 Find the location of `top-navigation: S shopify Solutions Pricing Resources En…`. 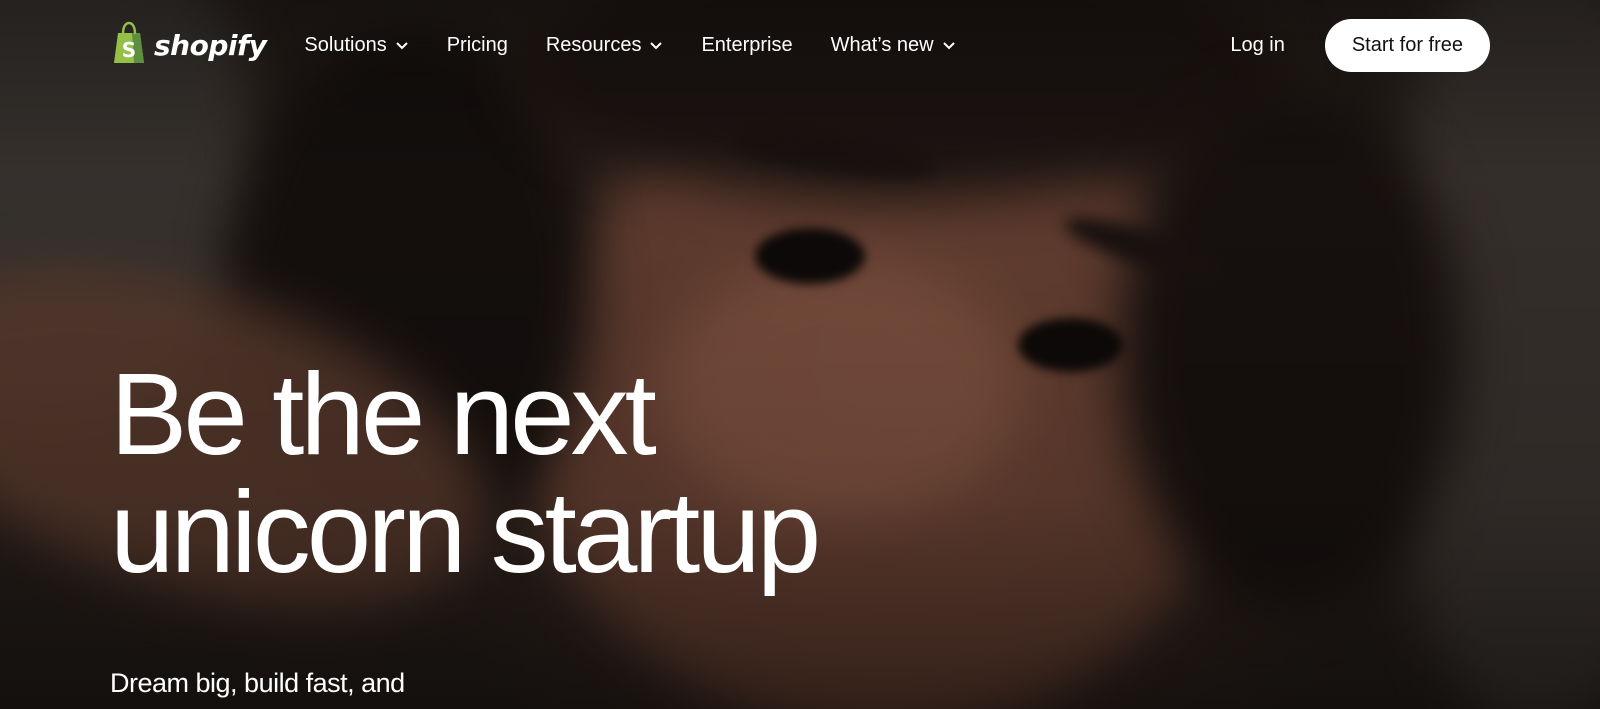

top-navigation: S shopify Solutions Pricing Resources En… is located at coordinates (800, 45).